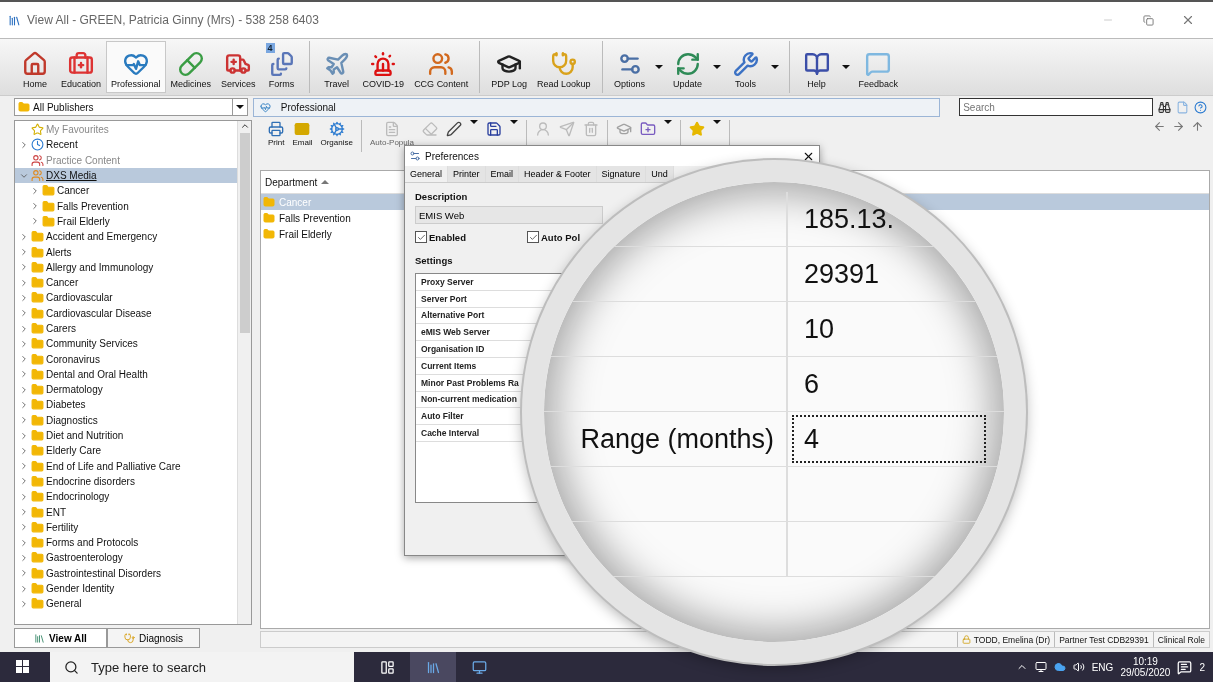 This screenshot has width=1213, height=682. What do you see at coordinates (74, 390) in the screenshot?
I see `tree-item-label: Dermatology` at bounding box center [74, 390].